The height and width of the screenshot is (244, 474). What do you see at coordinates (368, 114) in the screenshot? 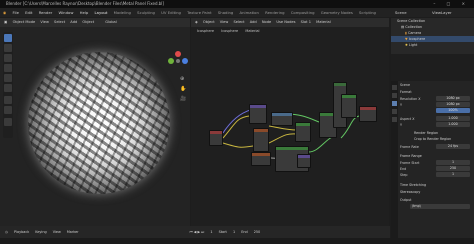
I see `material-output-node` at bounding box center [368, 114].